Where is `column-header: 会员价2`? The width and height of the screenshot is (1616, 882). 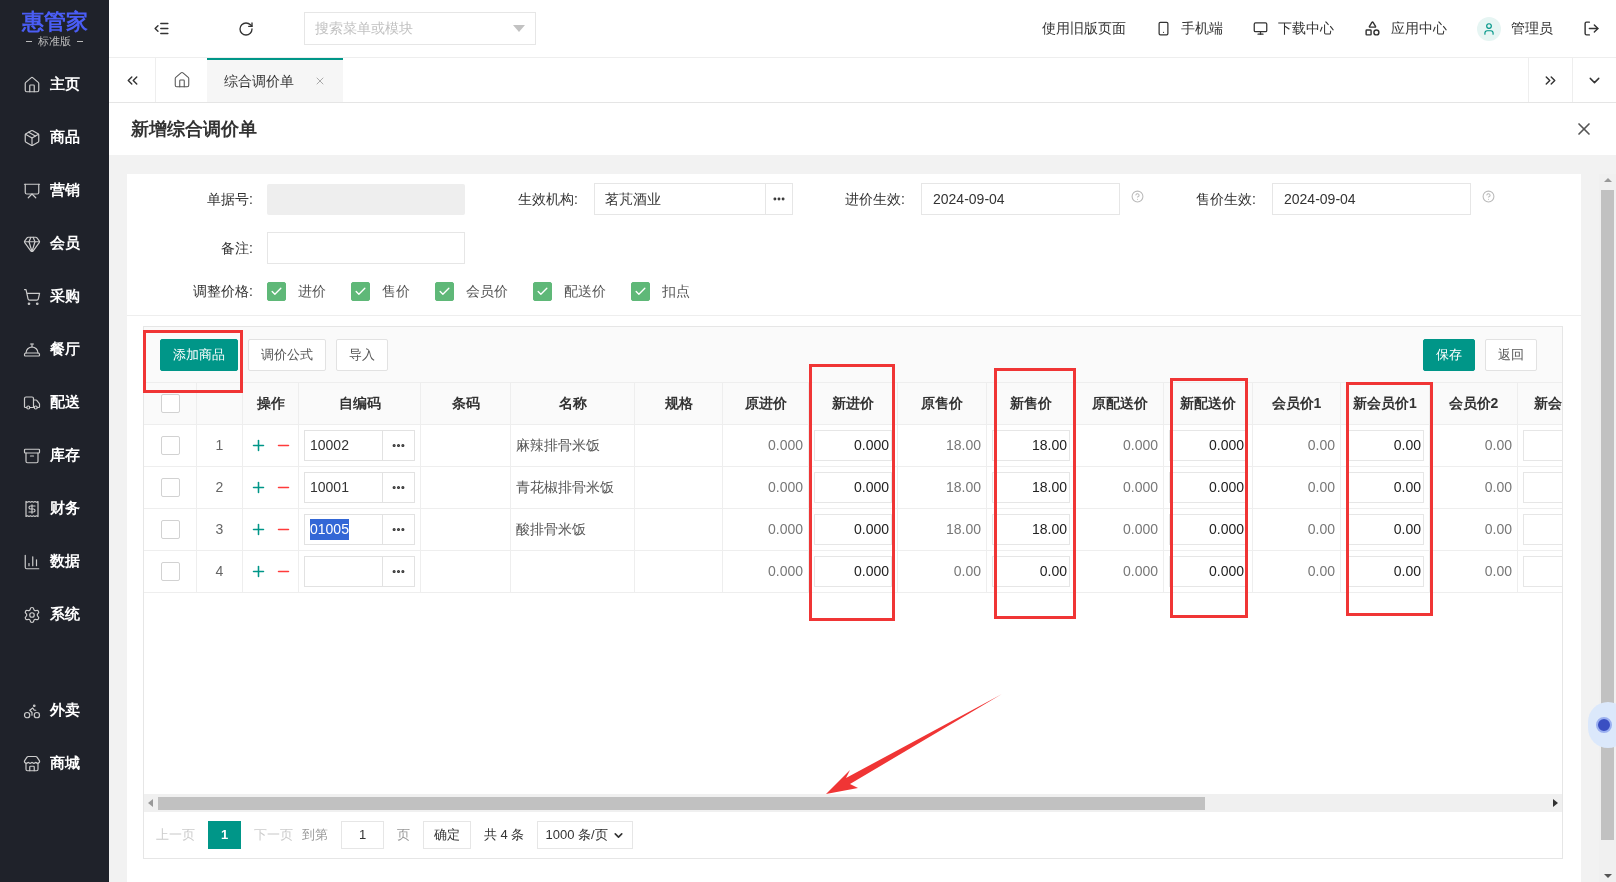 column-header: 会员价2 is located at coordinates (1473, 403).